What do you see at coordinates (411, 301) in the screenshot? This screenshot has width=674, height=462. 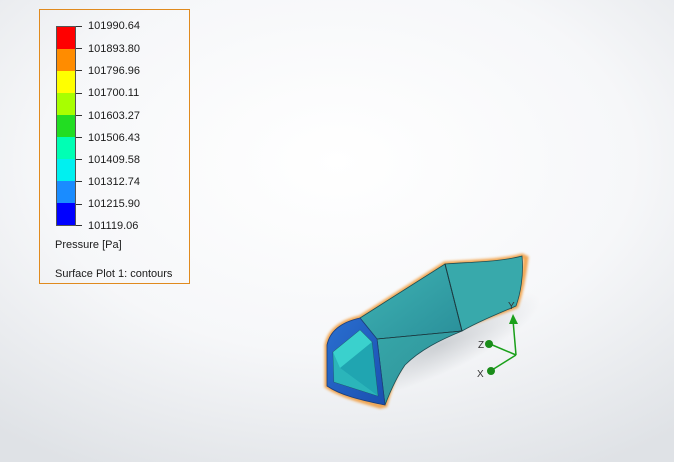 I see `duct-face-top` at bounding box center [411, 301].